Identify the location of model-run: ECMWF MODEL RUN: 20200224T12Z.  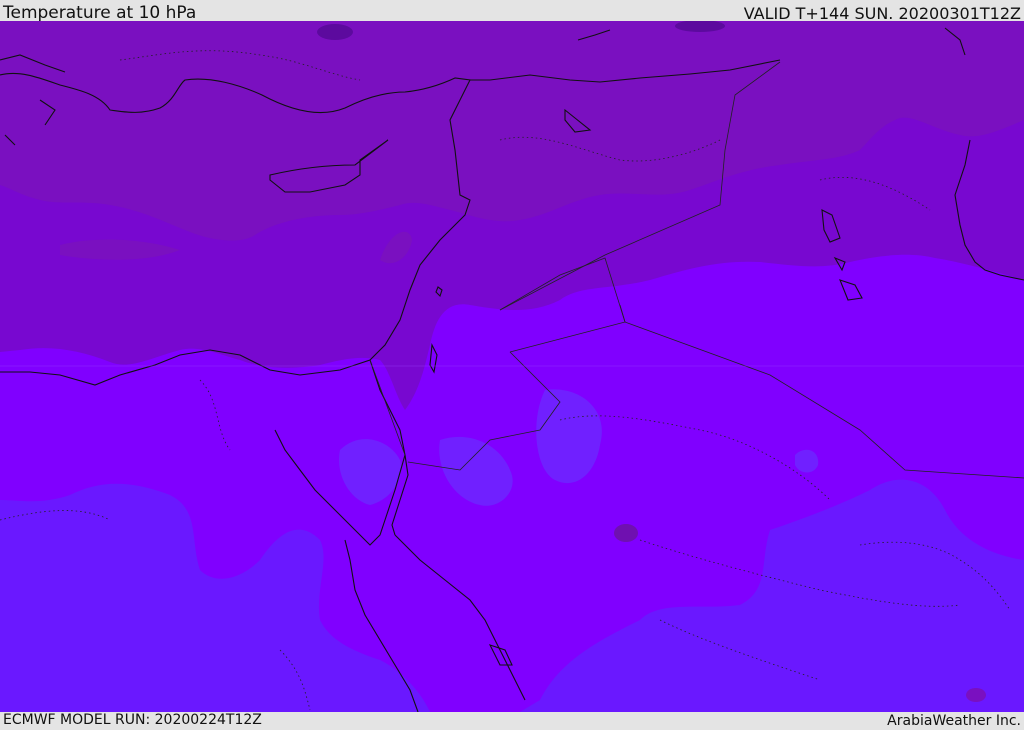
(132, 720).